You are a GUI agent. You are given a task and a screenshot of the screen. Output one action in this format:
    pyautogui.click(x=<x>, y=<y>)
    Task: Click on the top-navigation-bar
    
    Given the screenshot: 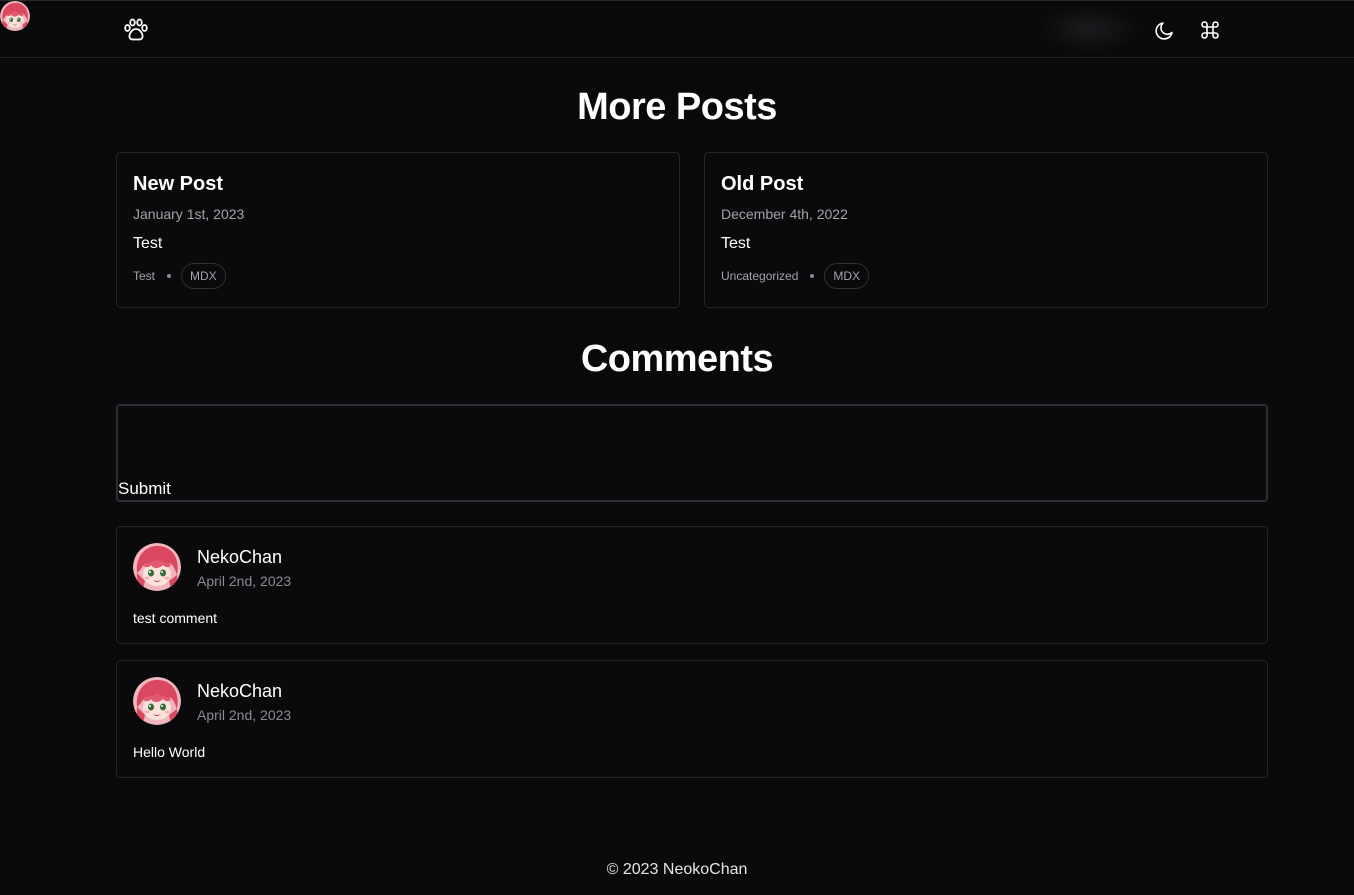 What is the action you would take?
    pyautogui.click(x=677, y=29)
    